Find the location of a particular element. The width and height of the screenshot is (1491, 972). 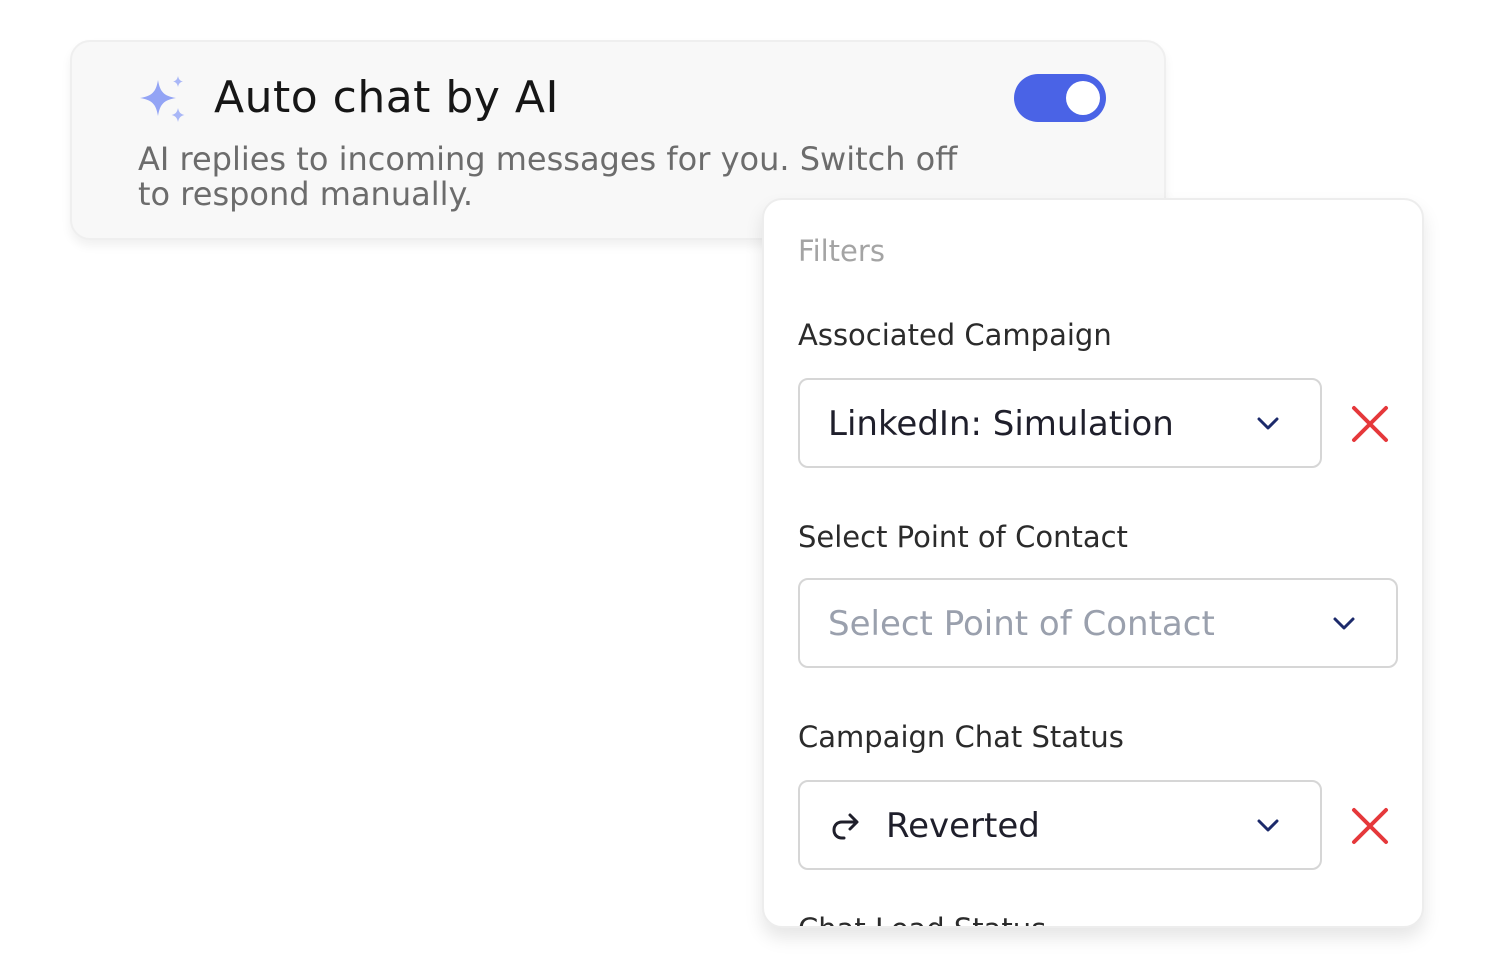

point-of-contact-select: Select Point of Contact is located at coordinates (1098, 623).